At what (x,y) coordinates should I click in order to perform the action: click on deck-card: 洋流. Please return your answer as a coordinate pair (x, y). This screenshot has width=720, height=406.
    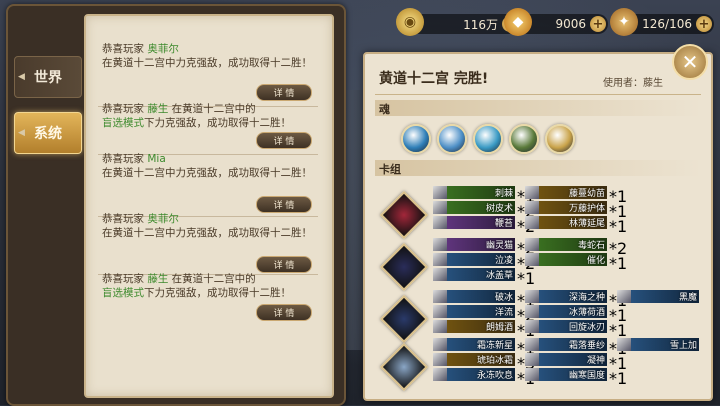
    Looking at the image, I should click on (474, 311).